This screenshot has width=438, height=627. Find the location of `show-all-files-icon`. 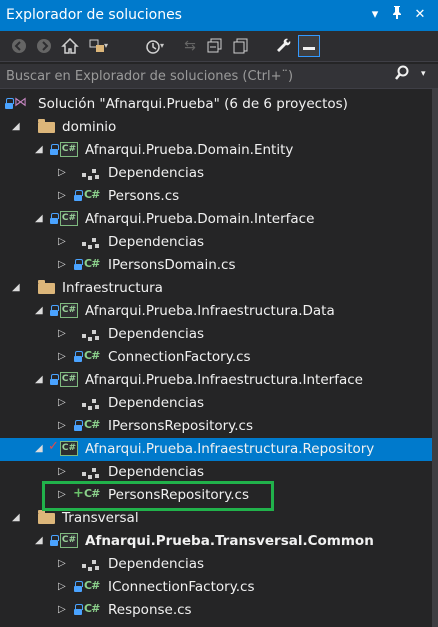

show-all-files-icon is located at coordinates (241, 46).